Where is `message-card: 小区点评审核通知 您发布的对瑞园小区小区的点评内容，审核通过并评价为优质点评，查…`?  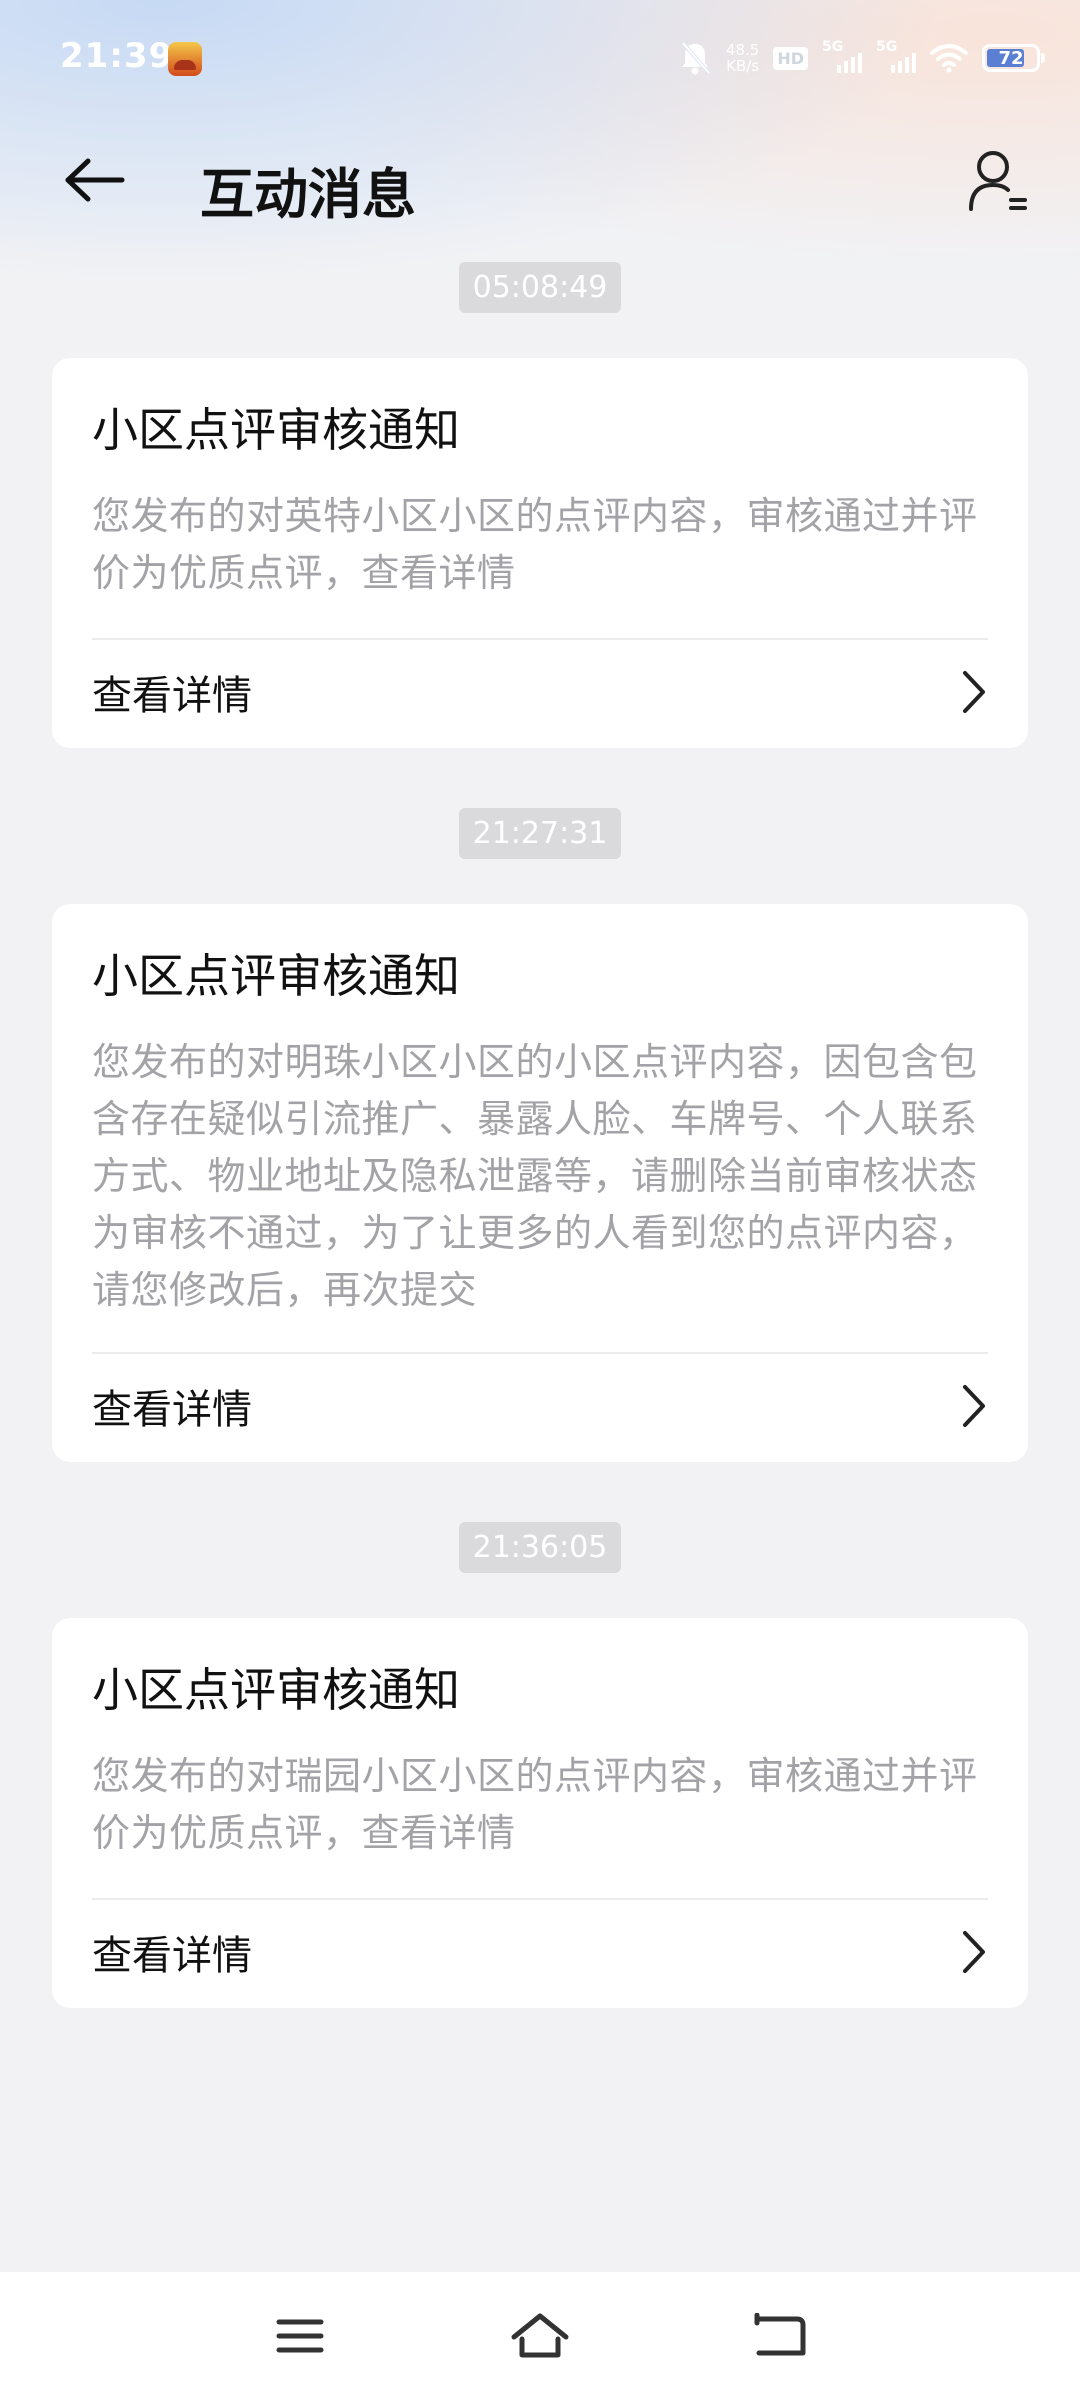 message-card: 小区点评审核通知 您发布的对瑞园小区小区的点评内容，审核通过并评价为优质点评，查… is located at coordinates (540, 1813).